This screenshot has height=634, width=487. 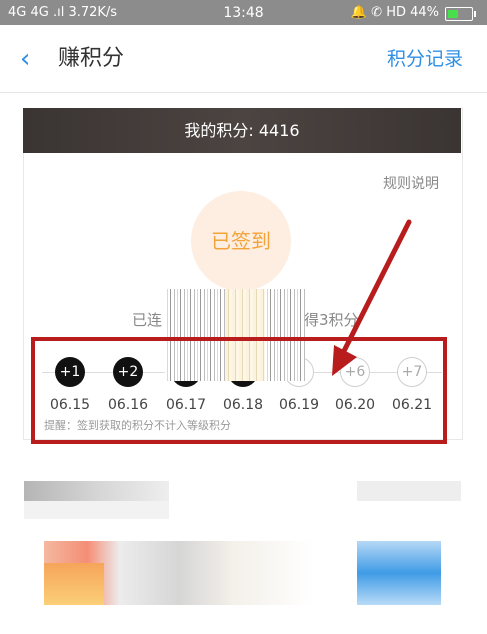 What do you see at coordinates (96, 510) in the screenshot?
I see `blurred-item-subtitle` at bounding box center [96, 510].